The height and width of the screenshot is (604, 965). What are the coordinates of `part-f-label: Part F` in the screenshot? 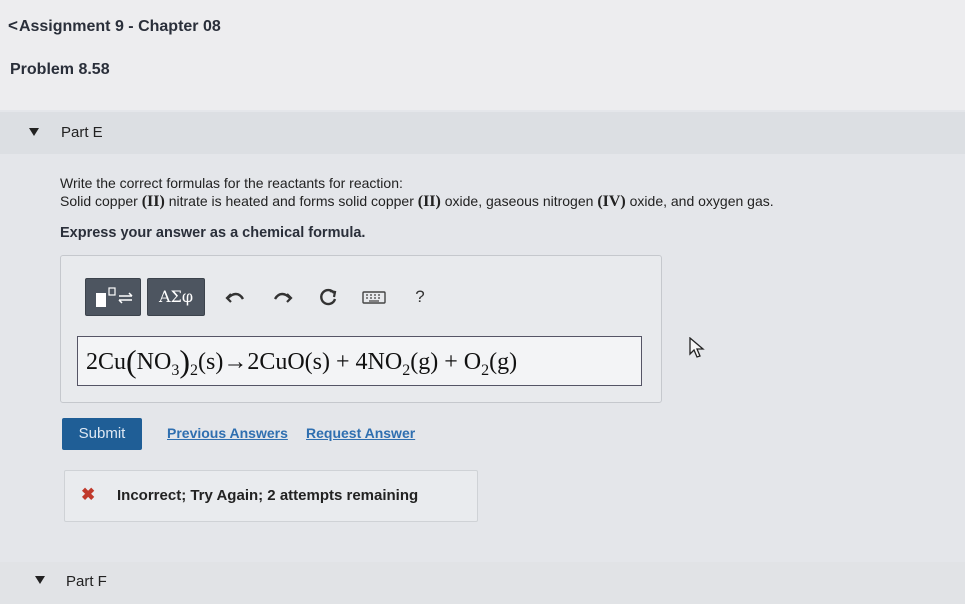 It's located at (86, 581).